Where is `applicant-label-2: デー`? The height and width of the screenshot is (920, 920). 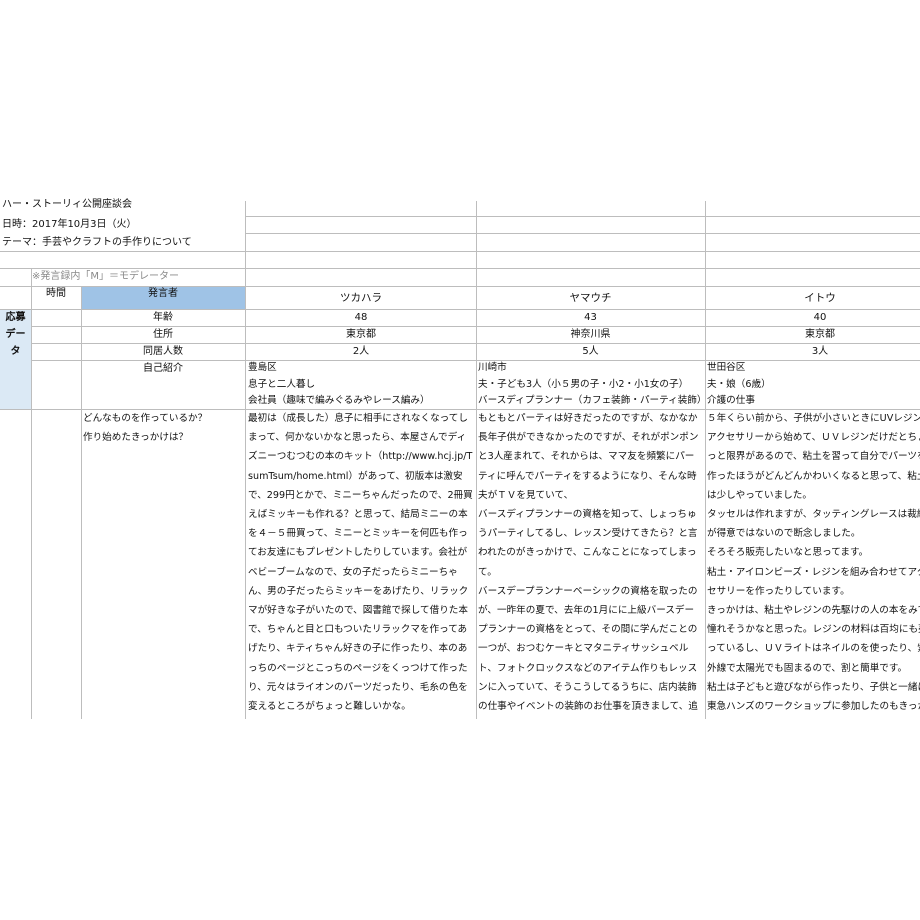 applicant-label-2: デー is located at coordinates (15, 334).